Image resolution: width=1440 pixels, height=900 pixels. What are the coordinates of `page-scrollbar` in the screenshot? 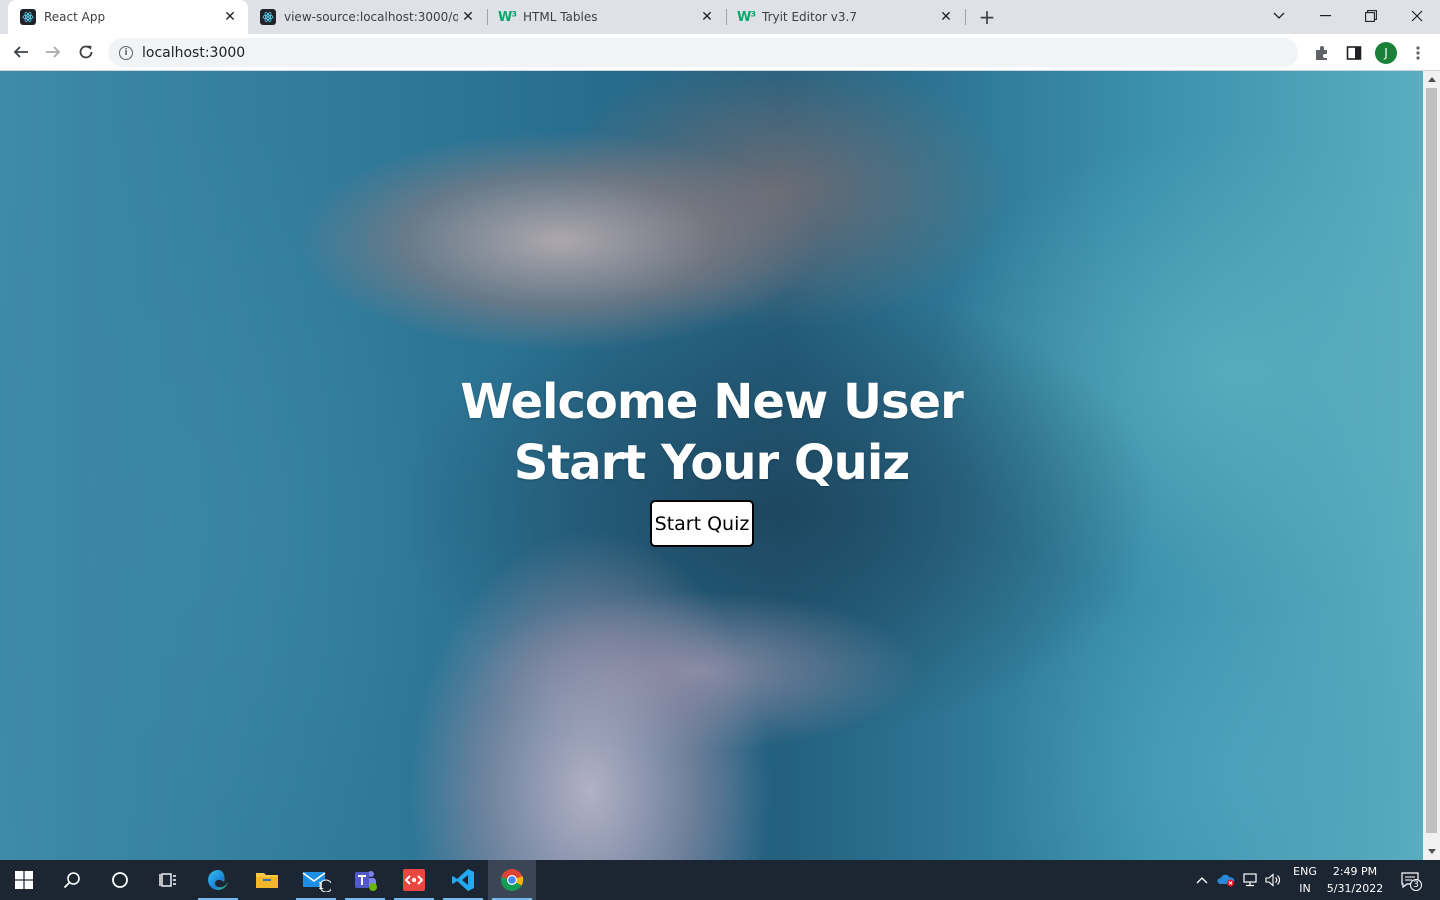 It's located at (1431, 465).